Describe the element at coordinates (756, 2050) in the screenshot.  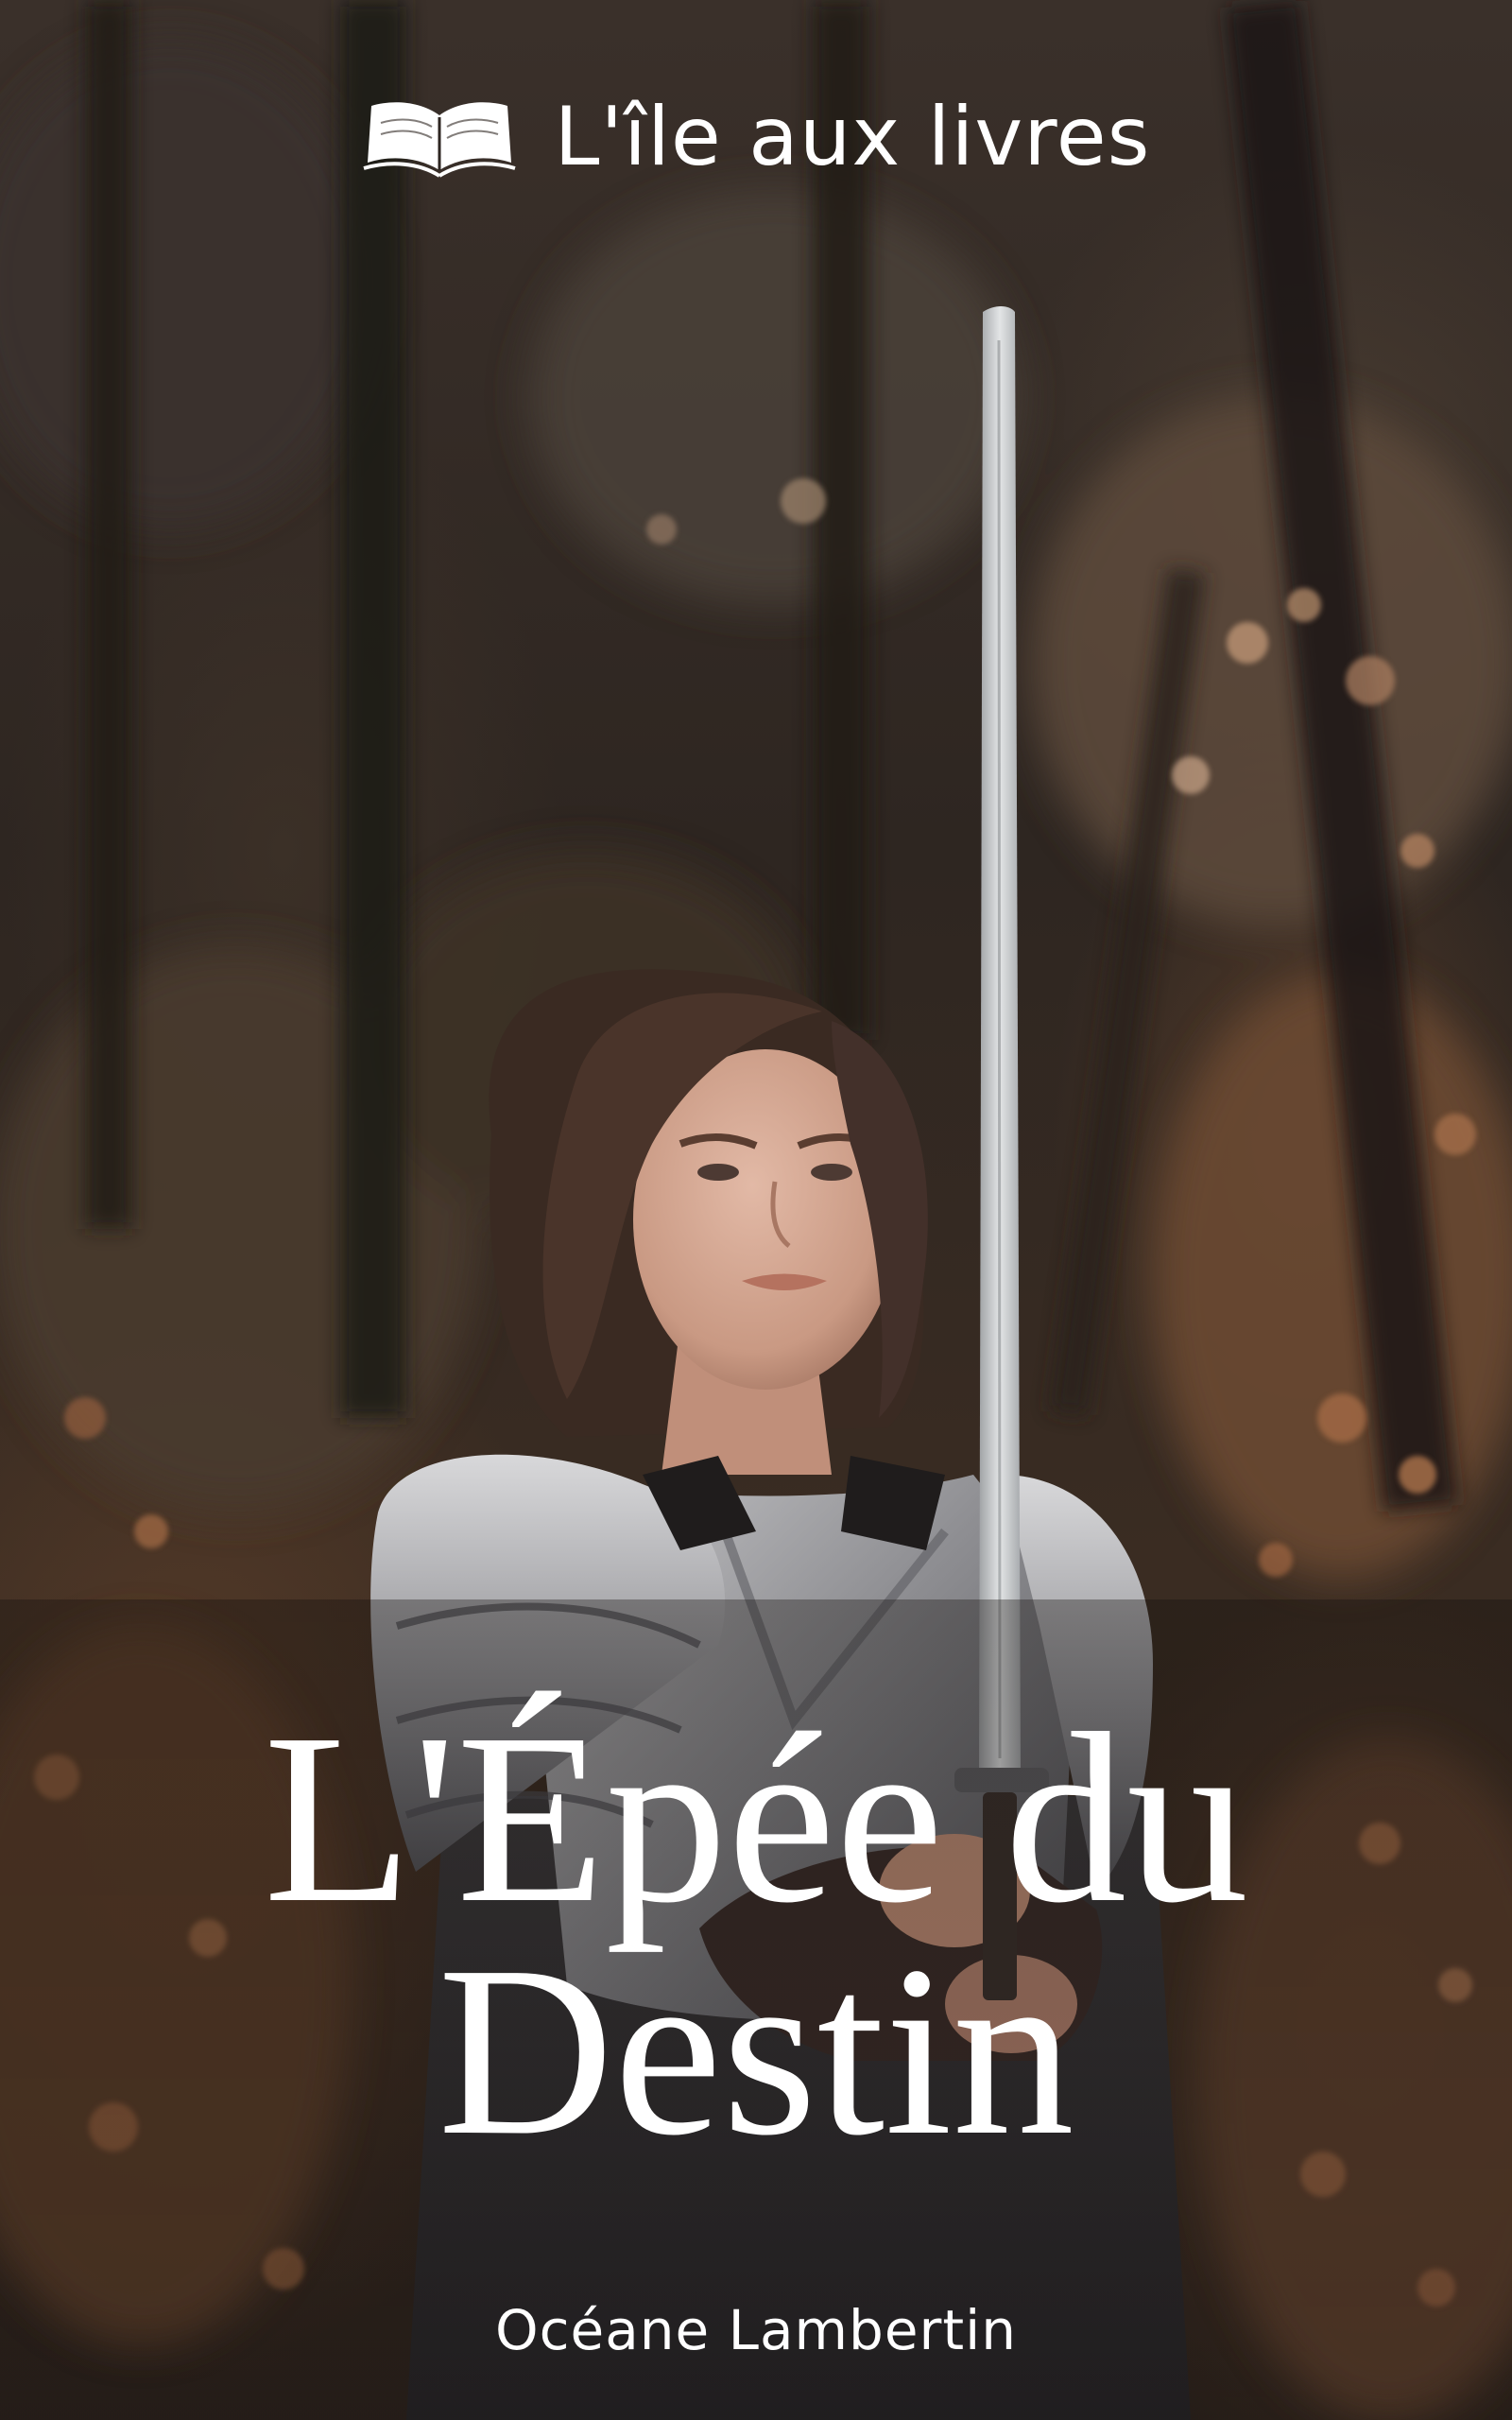
I see `book-title-line-2: Destin` at that location.